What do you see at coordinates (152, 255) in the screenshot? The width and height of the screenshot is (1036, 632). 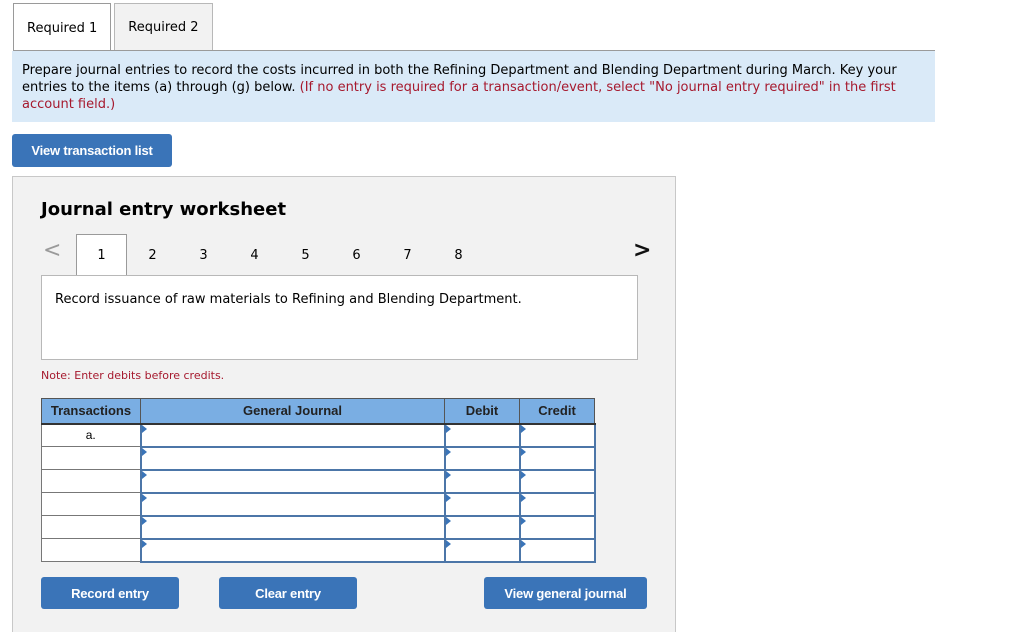 I see `page-2: 2` at bounding box center [152, 255].